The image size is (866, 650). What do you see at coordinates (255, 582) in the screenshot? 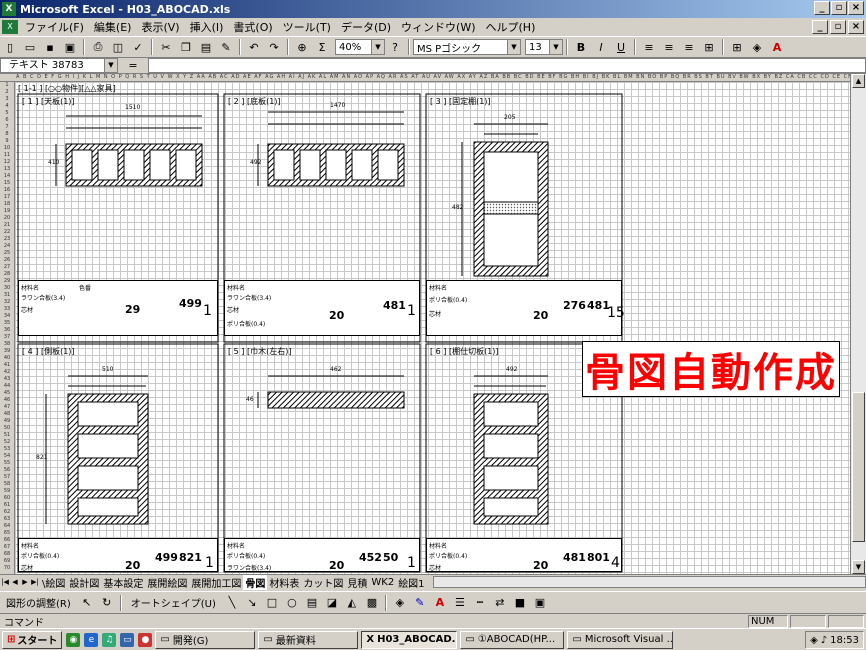
I see `tab-sheet-5: 骨図` at bounding box center [255, 582].